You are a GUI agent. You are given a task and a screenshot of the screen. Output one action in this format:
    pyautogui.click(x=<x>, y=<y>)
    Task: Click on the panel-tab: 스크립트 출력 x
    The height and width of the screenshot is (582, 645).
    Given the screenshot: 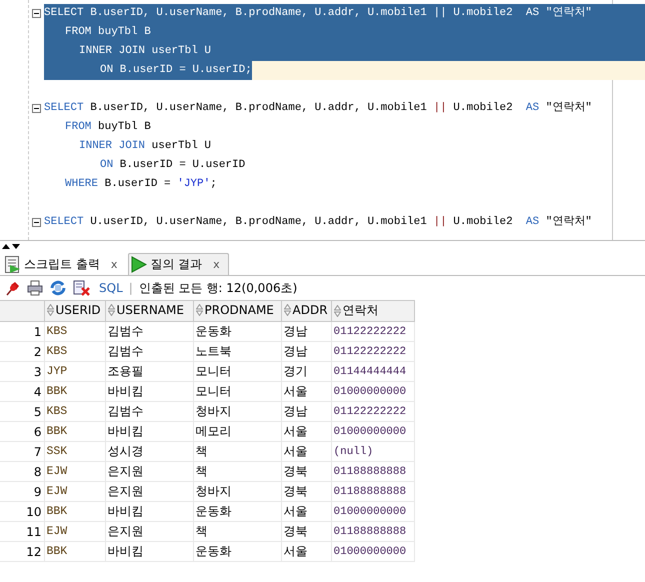 What is the action you would take?
    pyautogui.click(x=64, y=264)
    